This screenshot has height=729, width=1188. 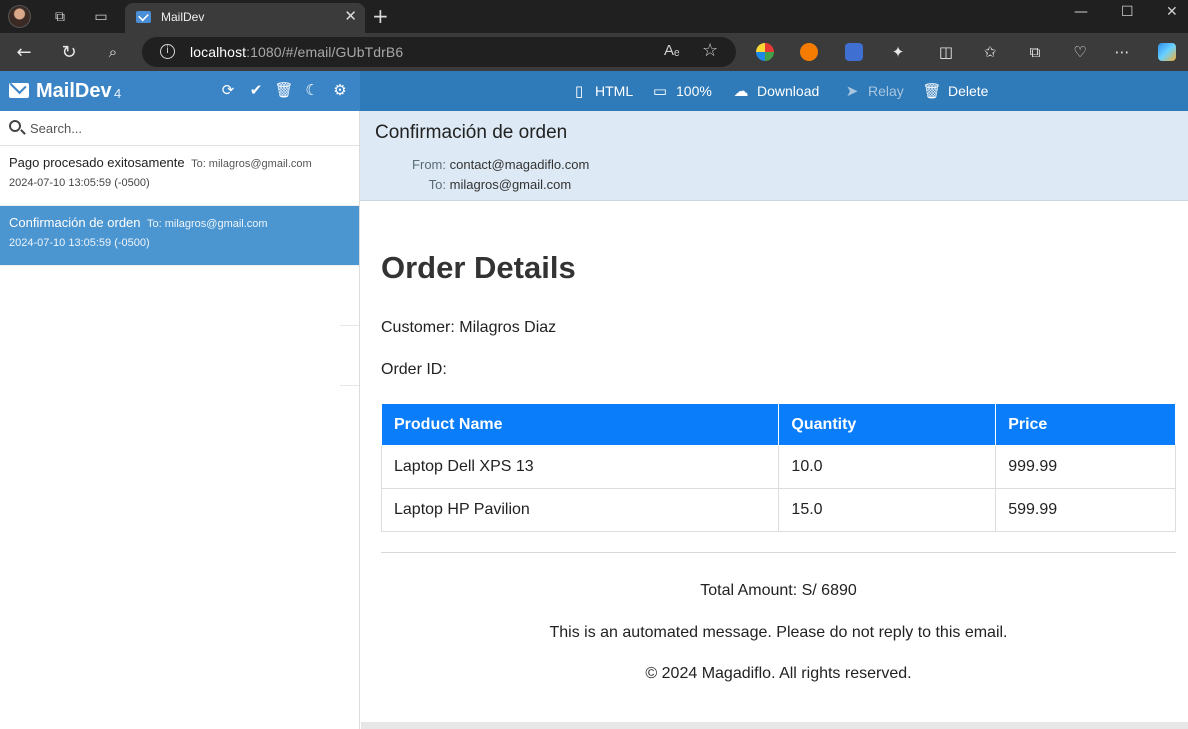 What do you see at coordinates (1127, 12) in the screenshot?
I see `maximize-icon: ☐` at bounding box center [1127, 12].